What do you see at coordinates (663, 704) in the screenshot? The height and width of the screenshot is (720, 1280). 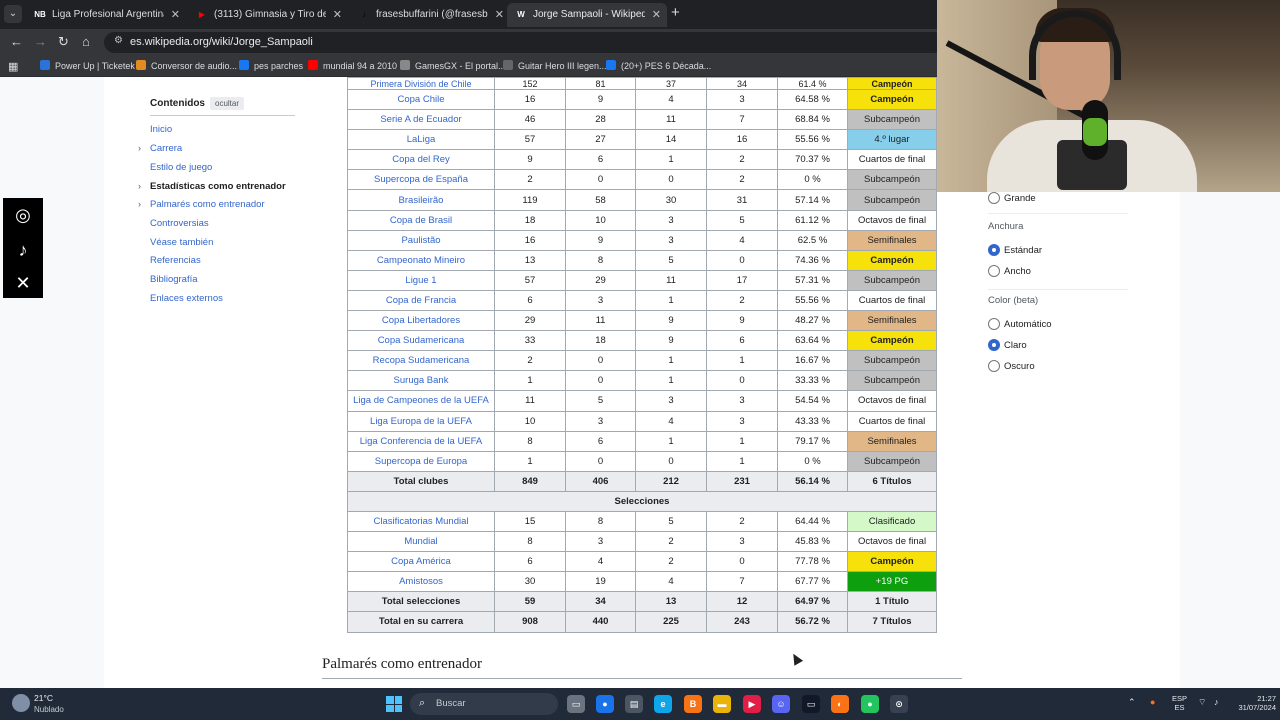 I see `edge-icon: e` at bounding box center [663, 704].